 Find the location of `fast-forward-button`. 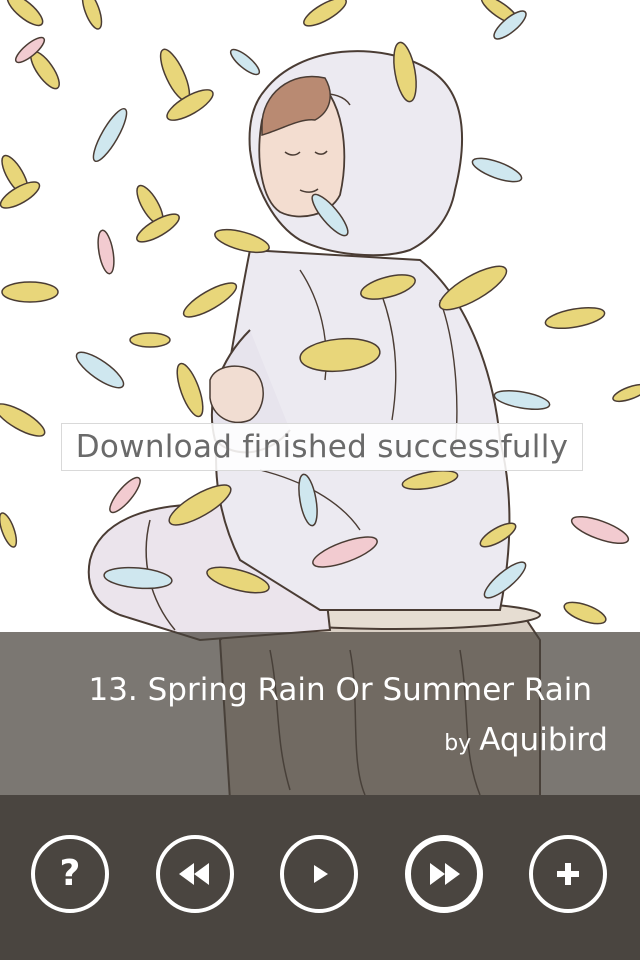

fast-forward-button is located at coordinates (444, 874).